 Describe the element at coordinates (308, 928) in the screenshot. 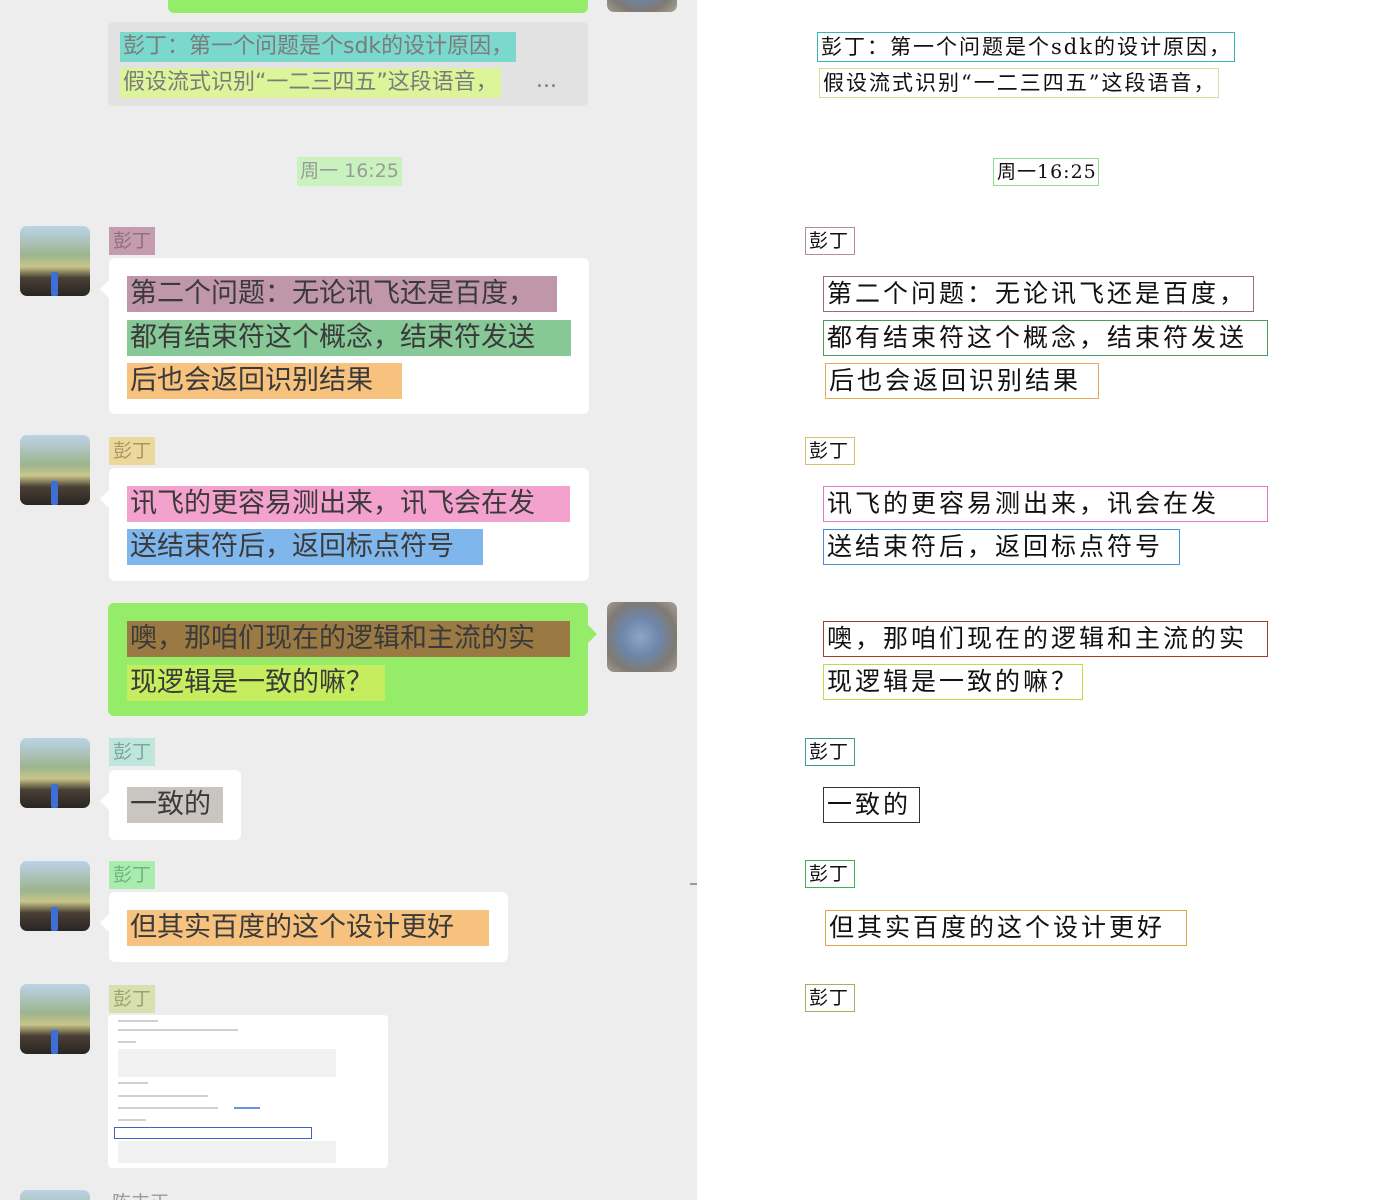

I see `message-5-line-1: 但其实百度的这个设计更好` at that location.